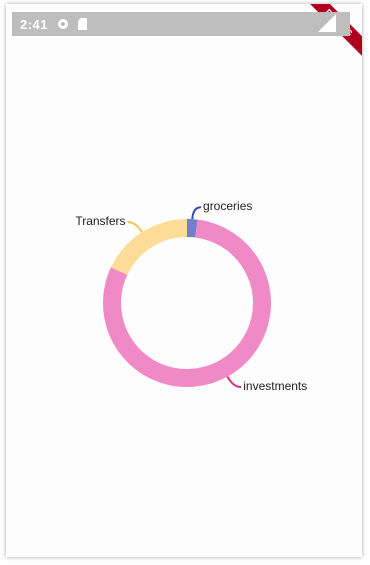 The width and height of the screenshot is (370, 565). What do you see at coordinates (135, 226) in the screenshot?
I see `leader-line-transfers` at bounding box center [135, 226].